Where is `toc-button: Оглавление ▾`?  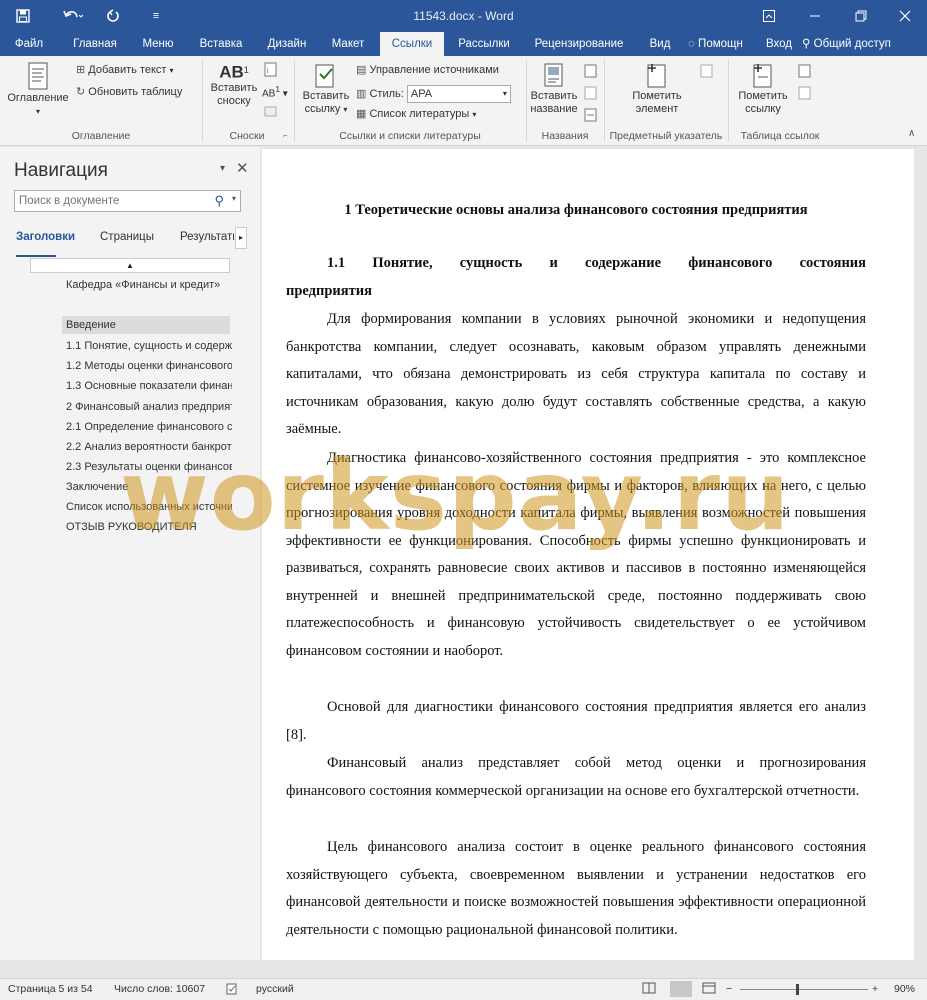 toc-button: Оглавление ▾ is located at coordinates (38, 90).